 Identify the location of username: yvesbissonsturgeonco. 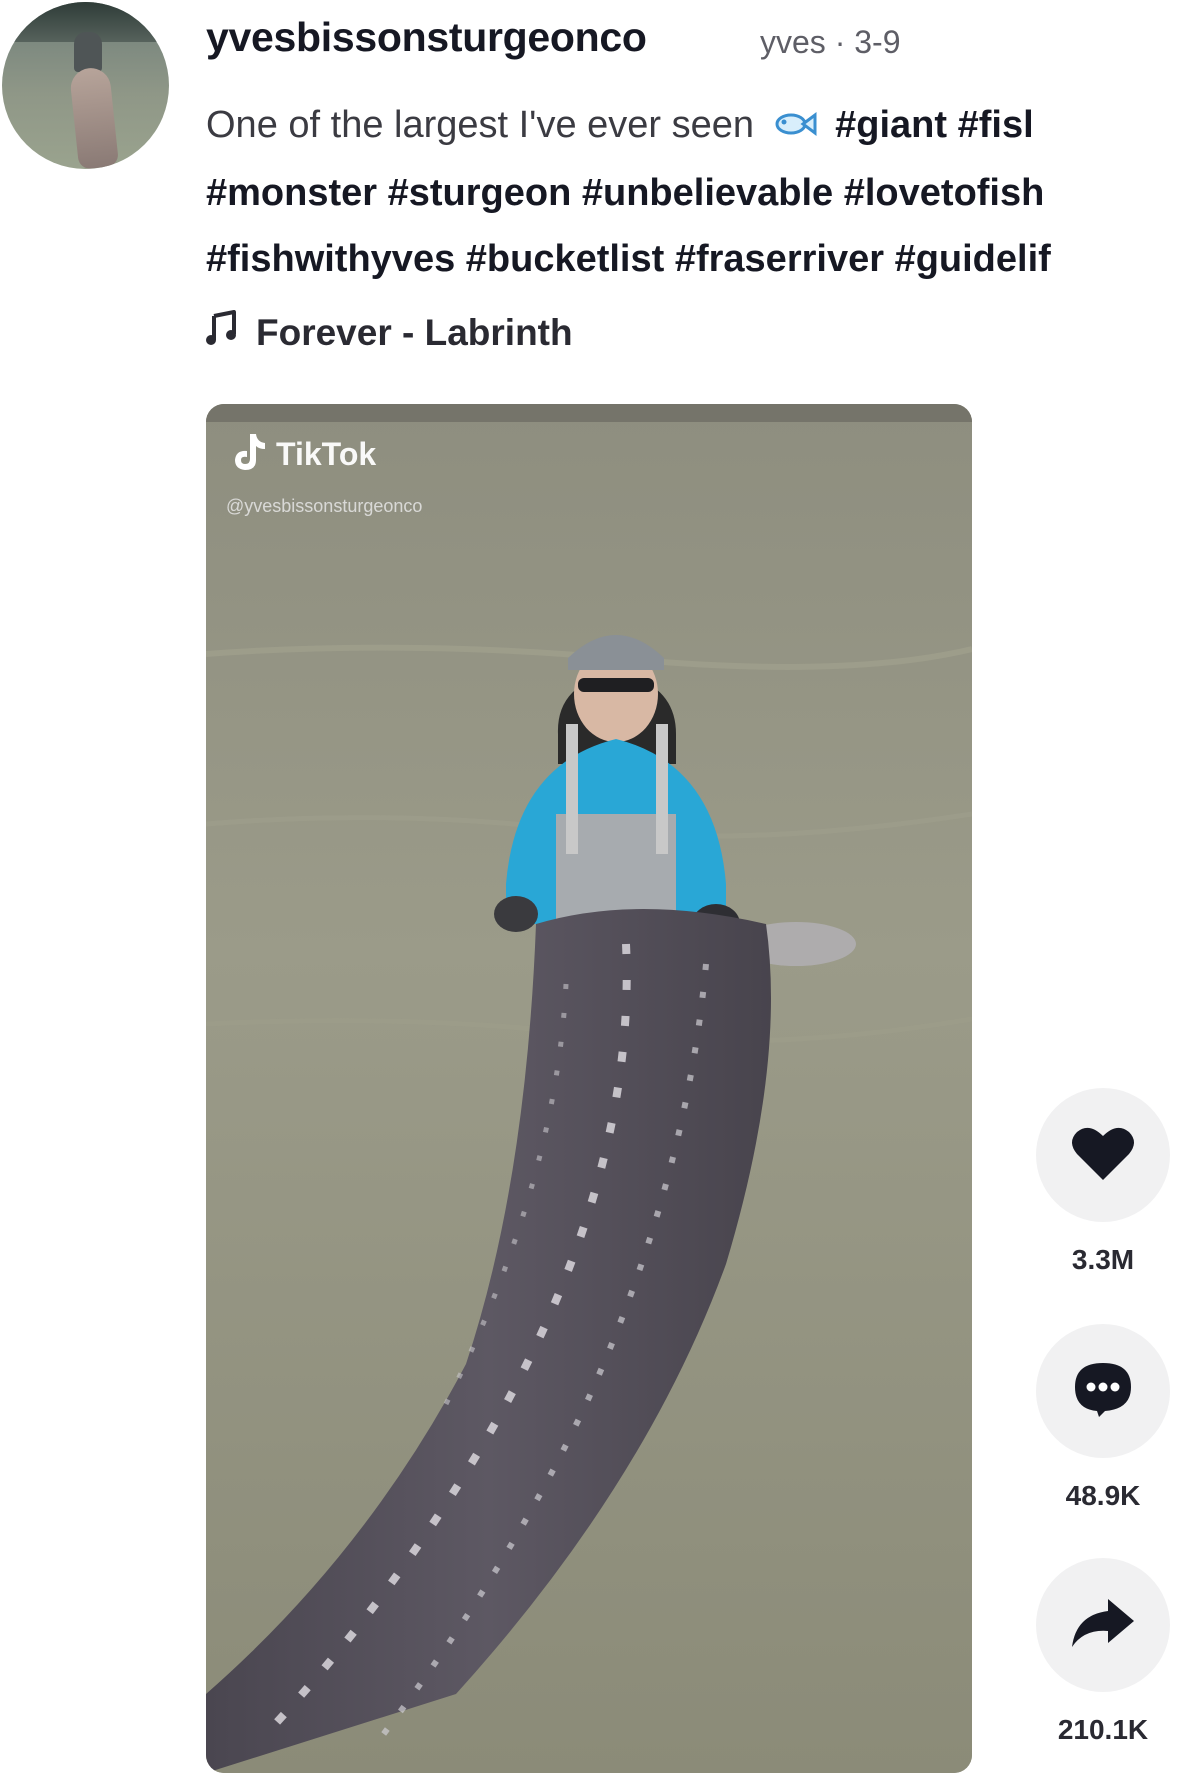
(426, 37).